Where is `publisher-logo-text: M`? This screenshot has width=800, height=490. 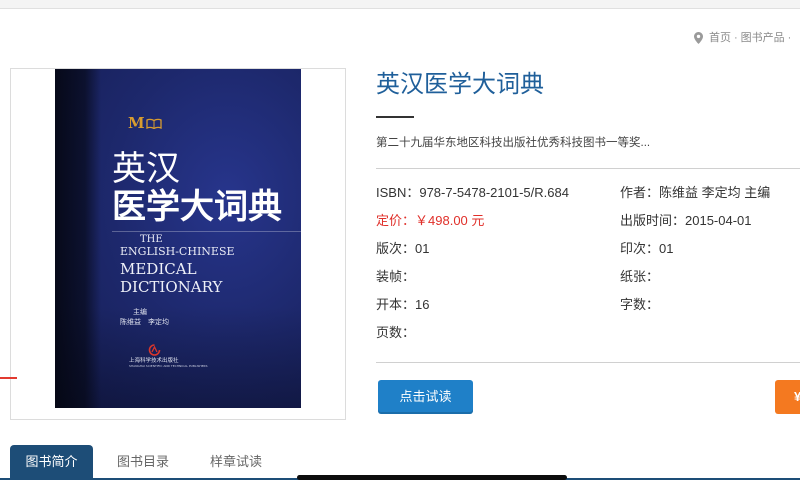 publisher-logo-text: M is located at coordinates (136, 123).